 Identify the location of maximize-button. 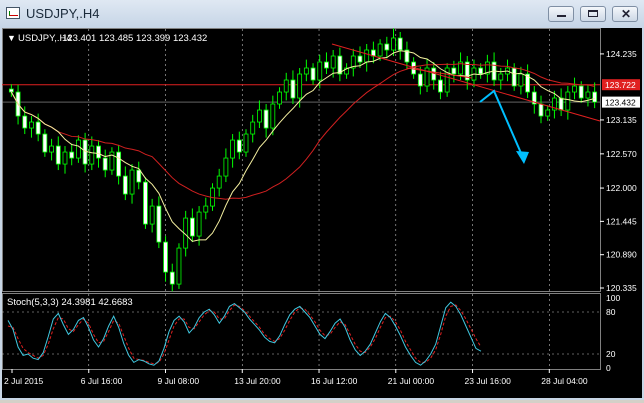
(593, 14).